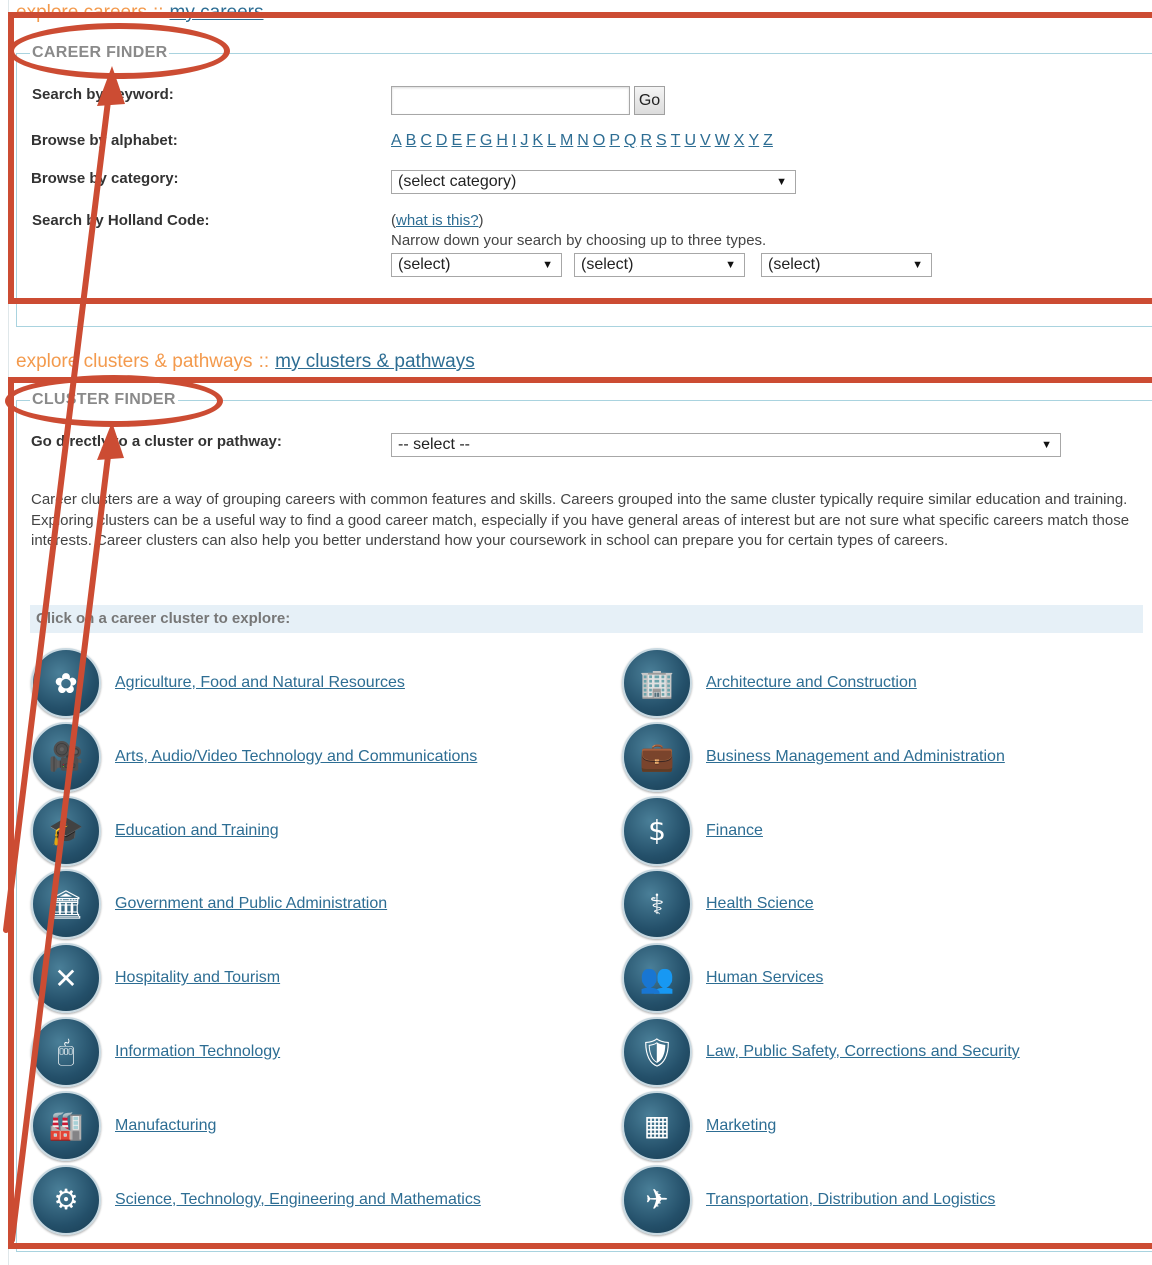  I want to click on annotation-arrows, so click(64, 654).